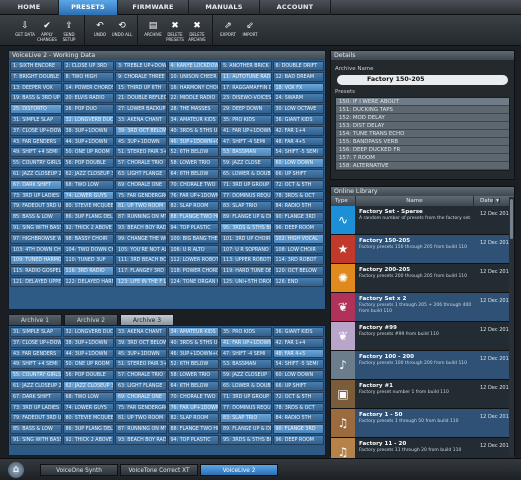 The height and width of the screenshot is (480, 521). What do you see at coordinates (36, 184) in the screenshot?
I see `preset-cell: 67: DARK SHIFT` at bounding box center [36, 184].